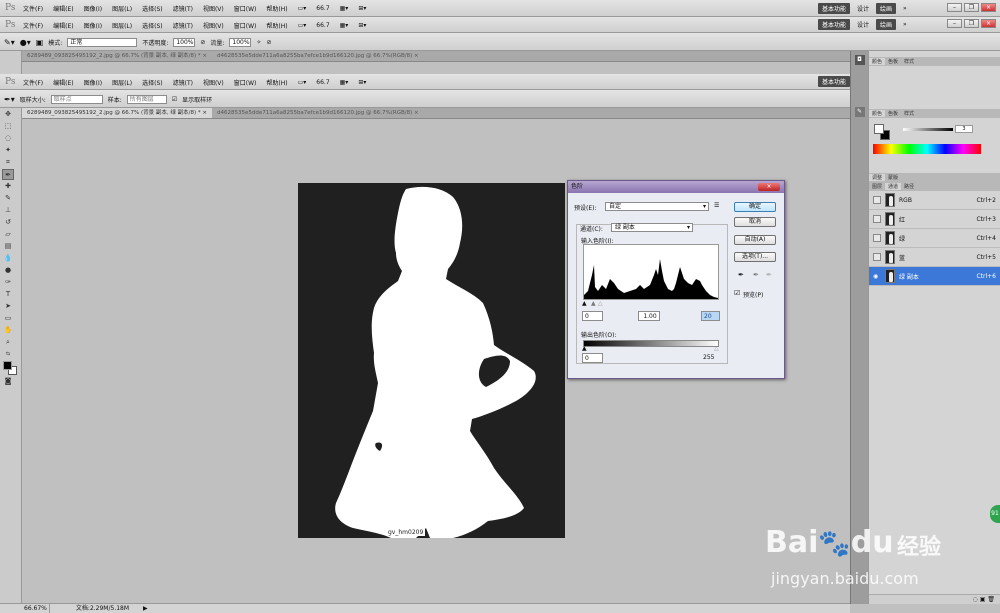  Describe the element at coordinates (928, 129) in the screenshot. I see `color-slider-track` at that location.